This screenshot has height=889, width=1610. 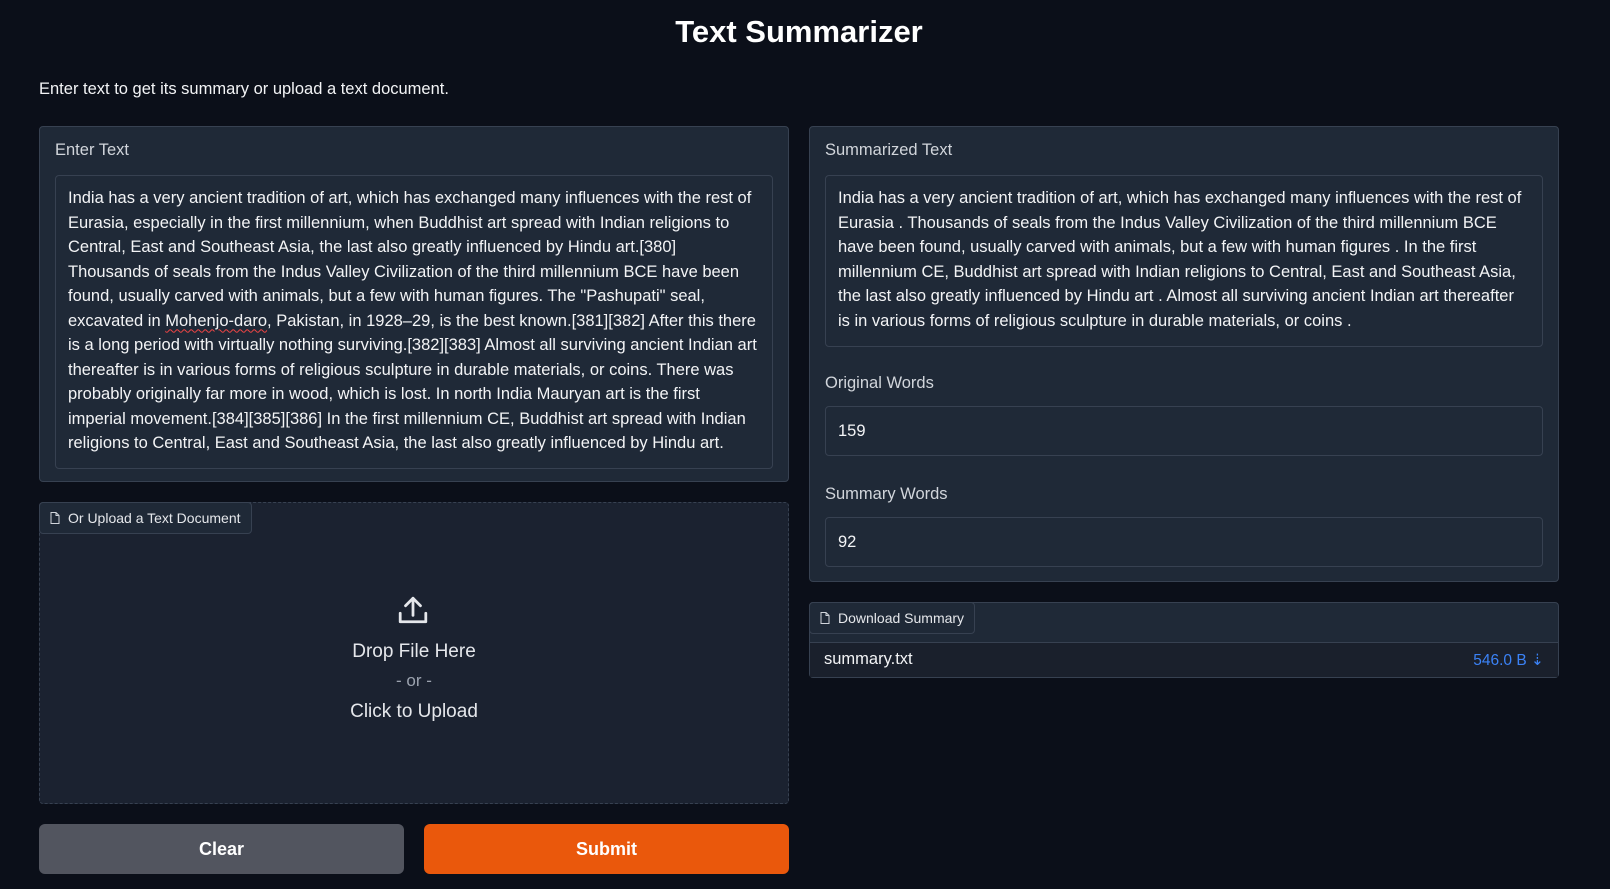 I want to click on upload-icon, so click(x=413, y=610).